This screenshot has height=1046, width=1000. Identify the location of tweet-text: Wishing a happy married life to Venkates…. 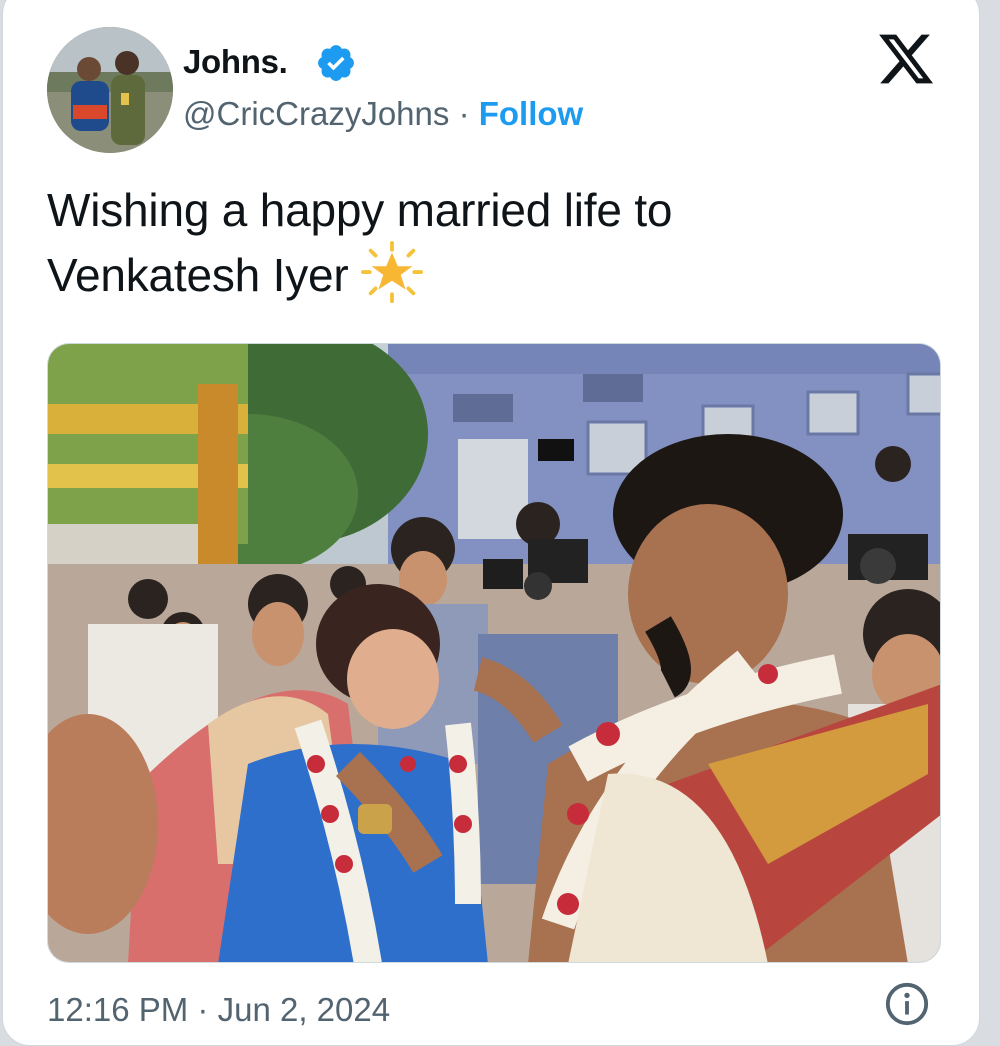
(497, 242).